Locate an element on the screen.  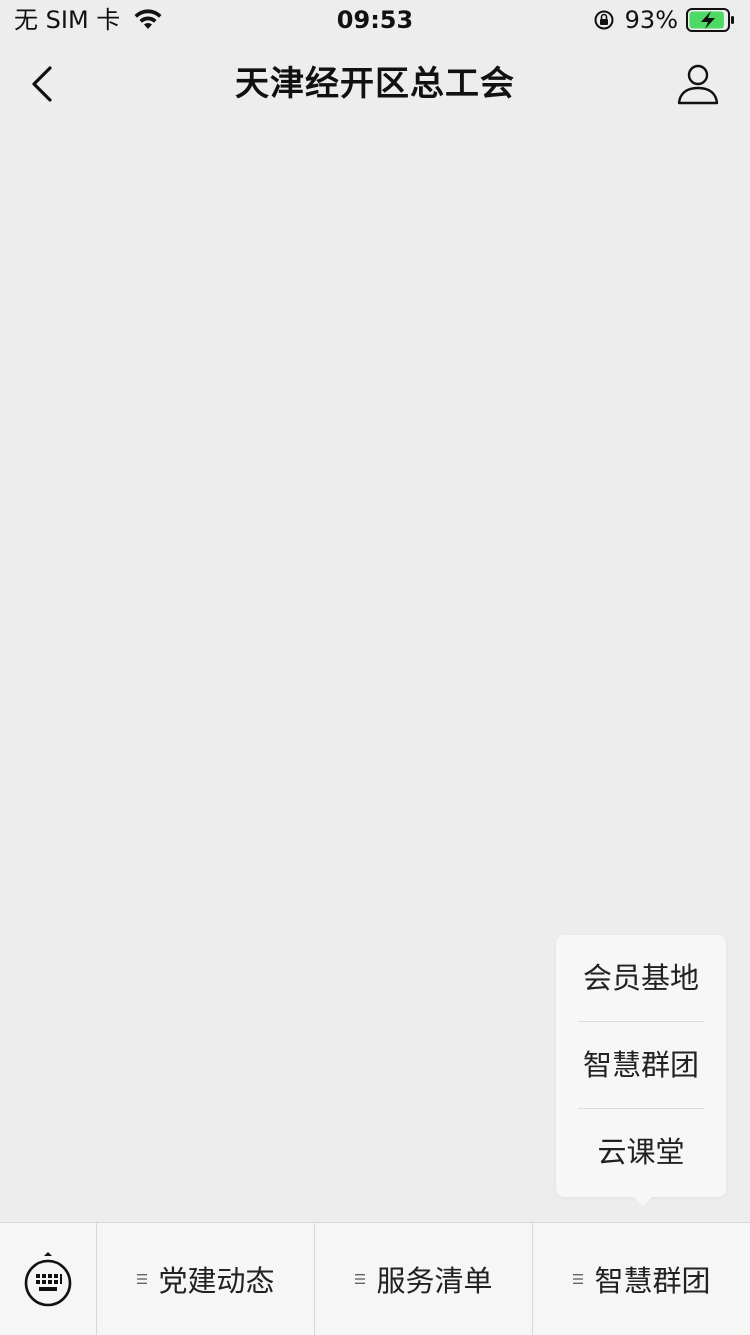
page-title: 天津经开区总工会 is located at coordinates (375, 84).